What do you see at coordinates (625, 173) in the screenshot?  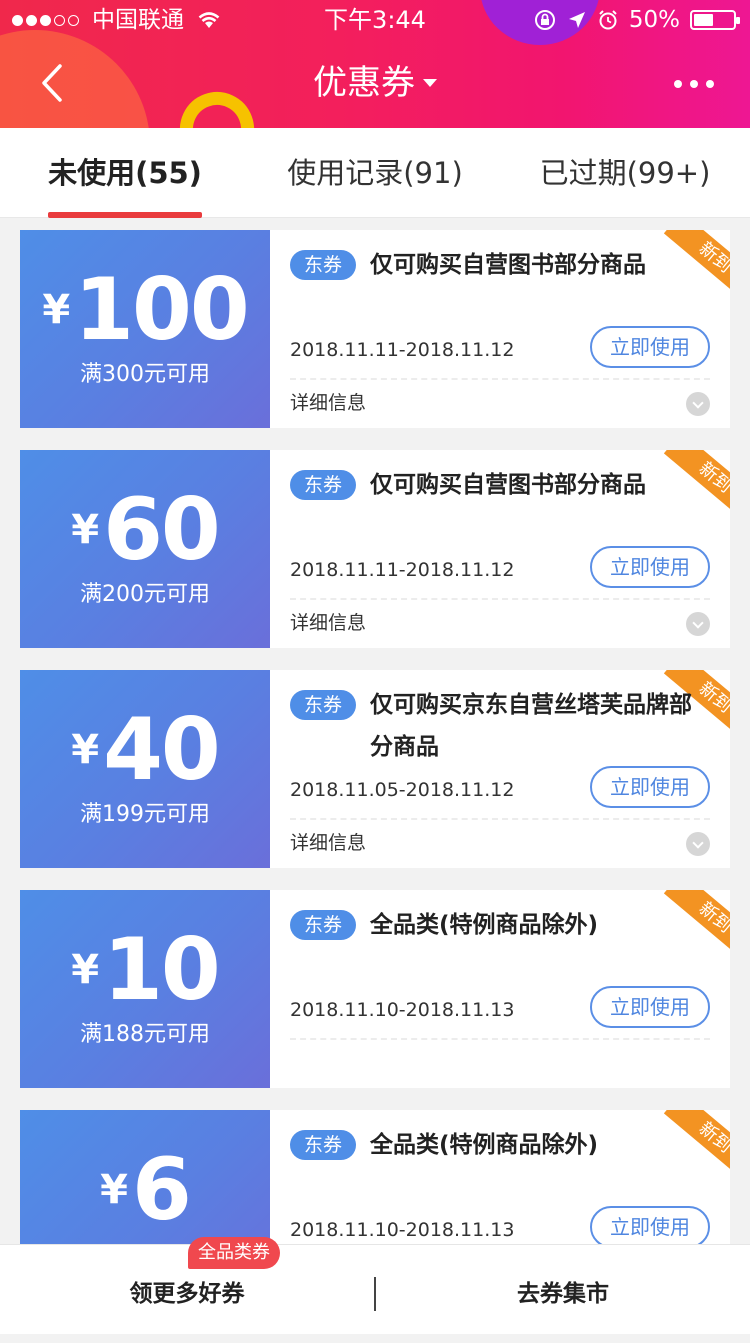 I see `tab-expired: 已过期(99+)` at bounding box center [625, 173].